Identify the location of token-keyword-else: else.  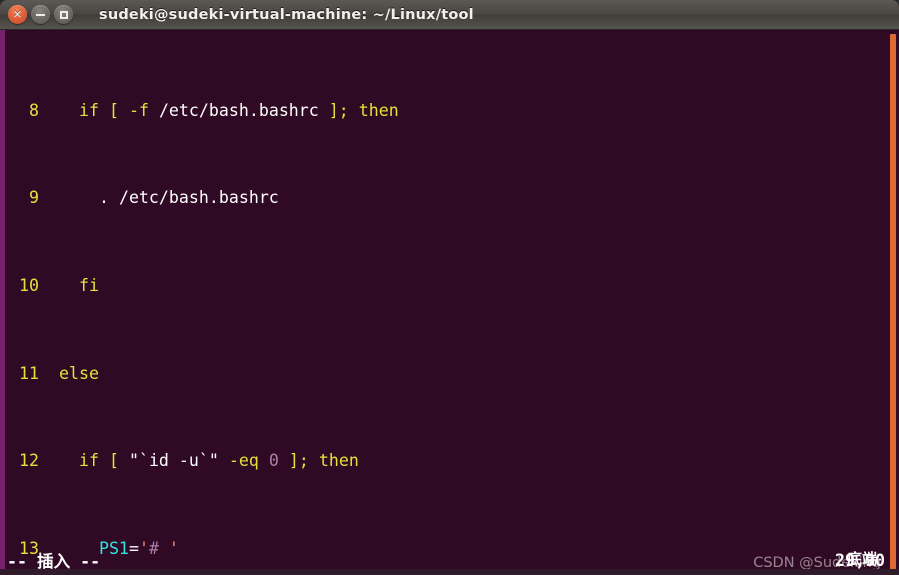
(78, 373).